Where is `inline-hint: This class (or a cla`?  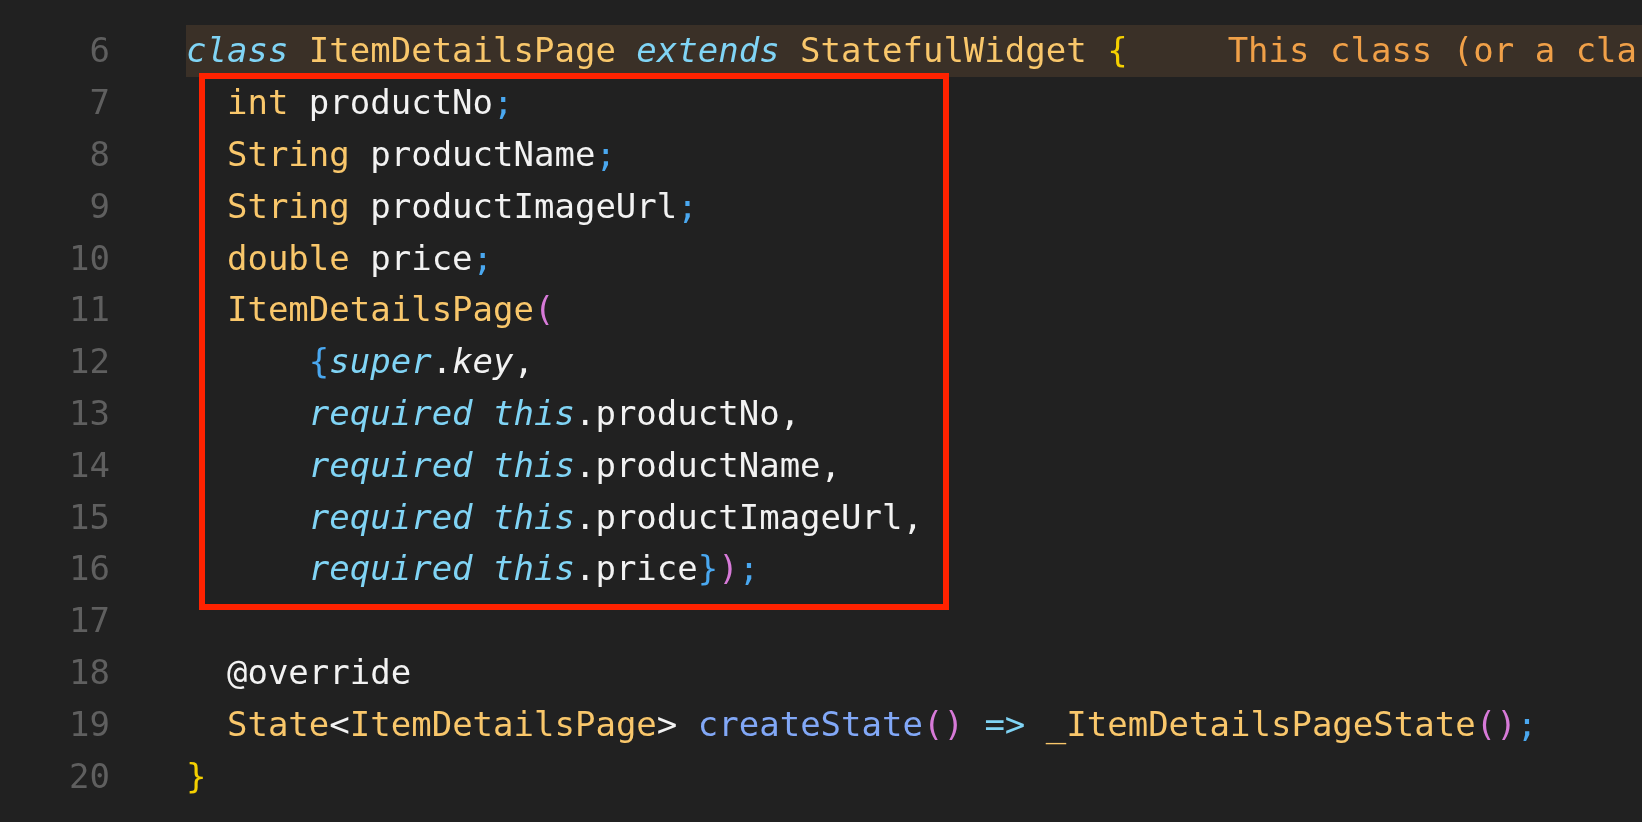
inline-hint: This class (or a cla is located at coordinates (1432, 51).